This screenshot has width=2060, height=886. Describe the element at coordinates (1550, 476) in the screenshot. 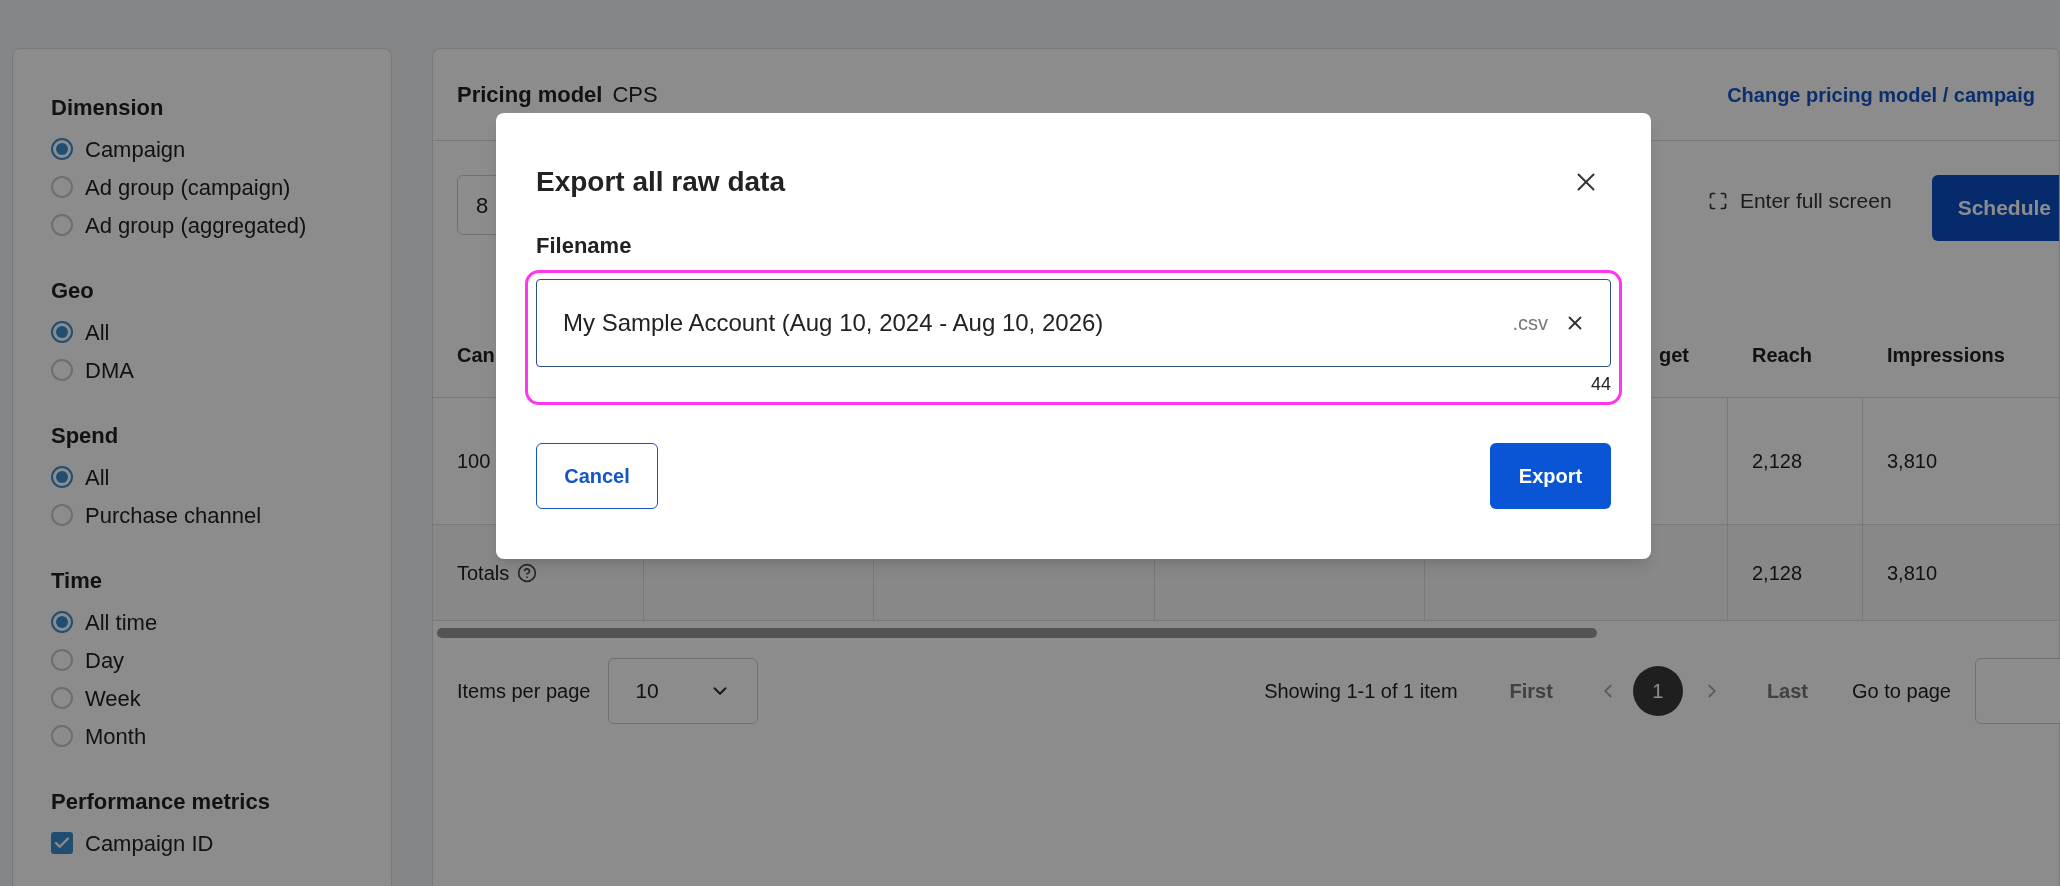

I see `export-button: Export` at that location.